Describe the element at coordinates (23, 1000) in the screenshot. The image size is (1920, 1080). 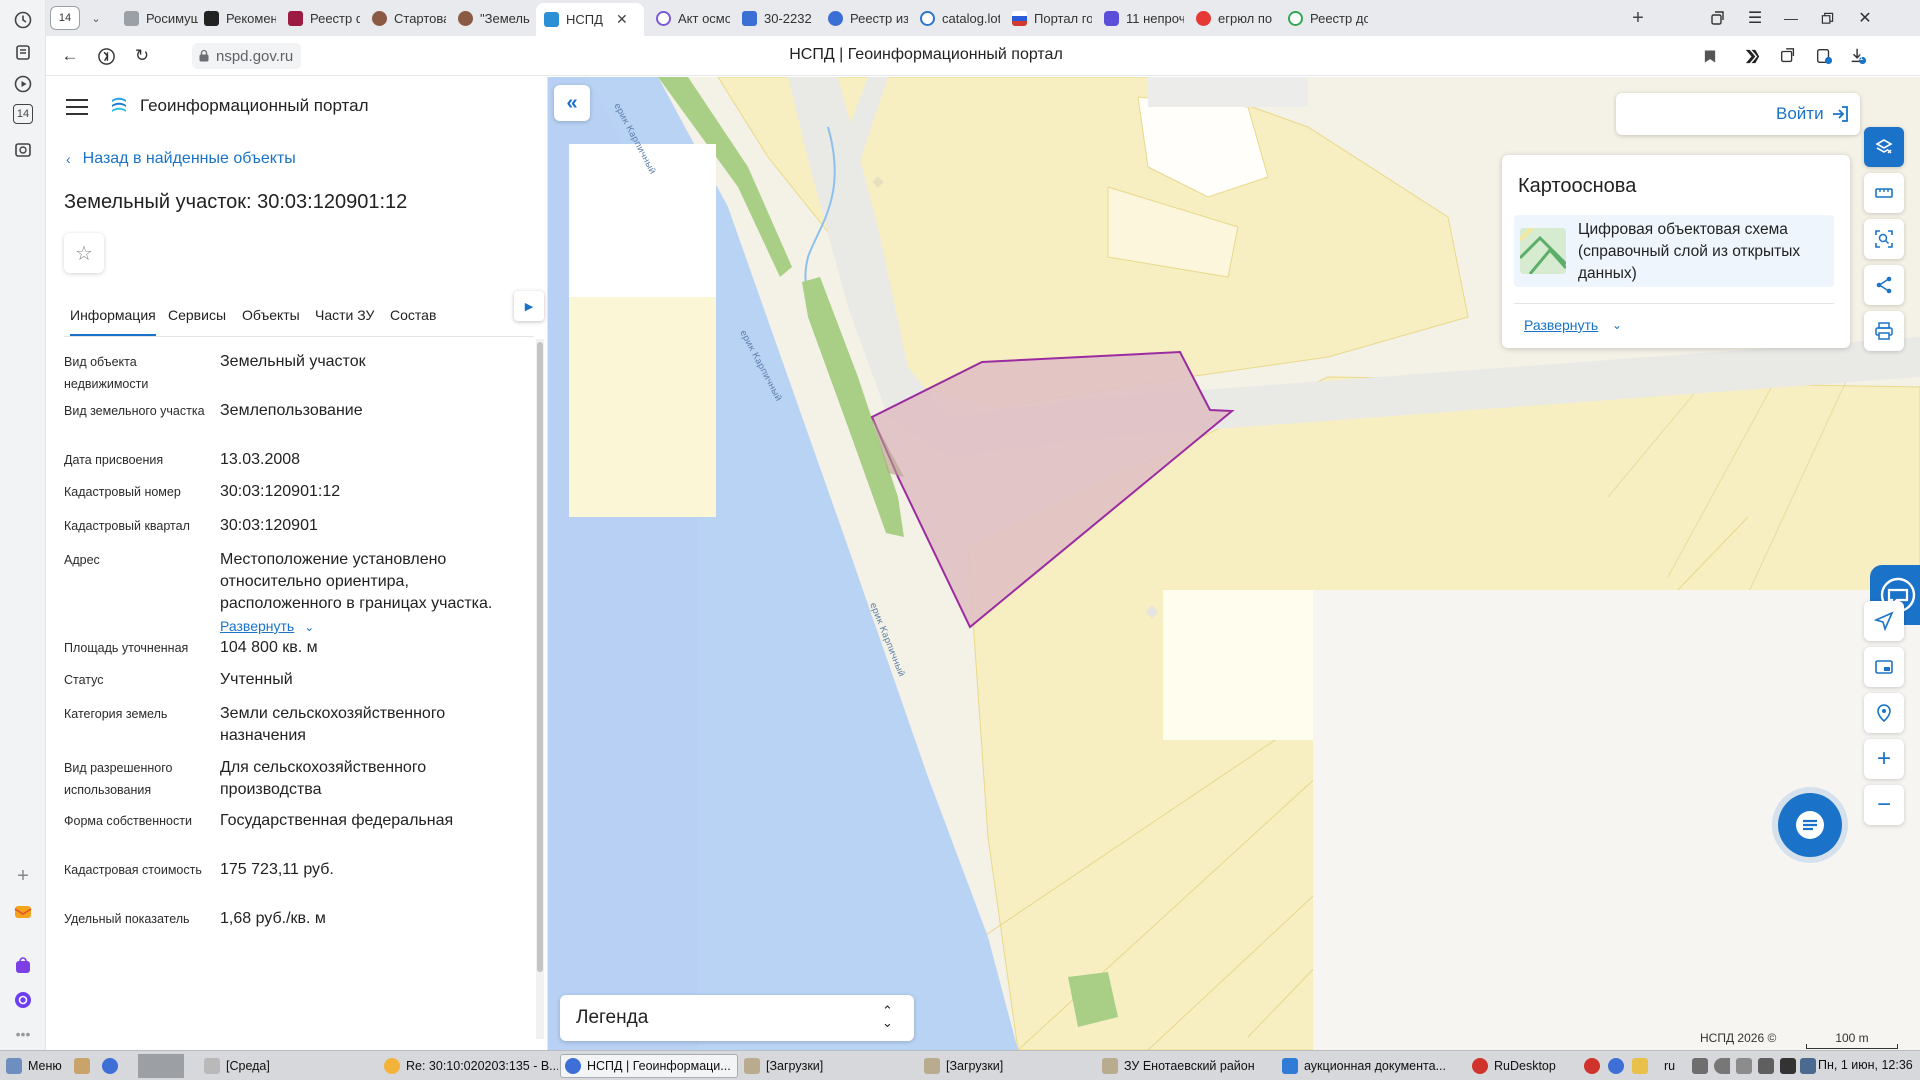
I see `alice-icon` at that location.